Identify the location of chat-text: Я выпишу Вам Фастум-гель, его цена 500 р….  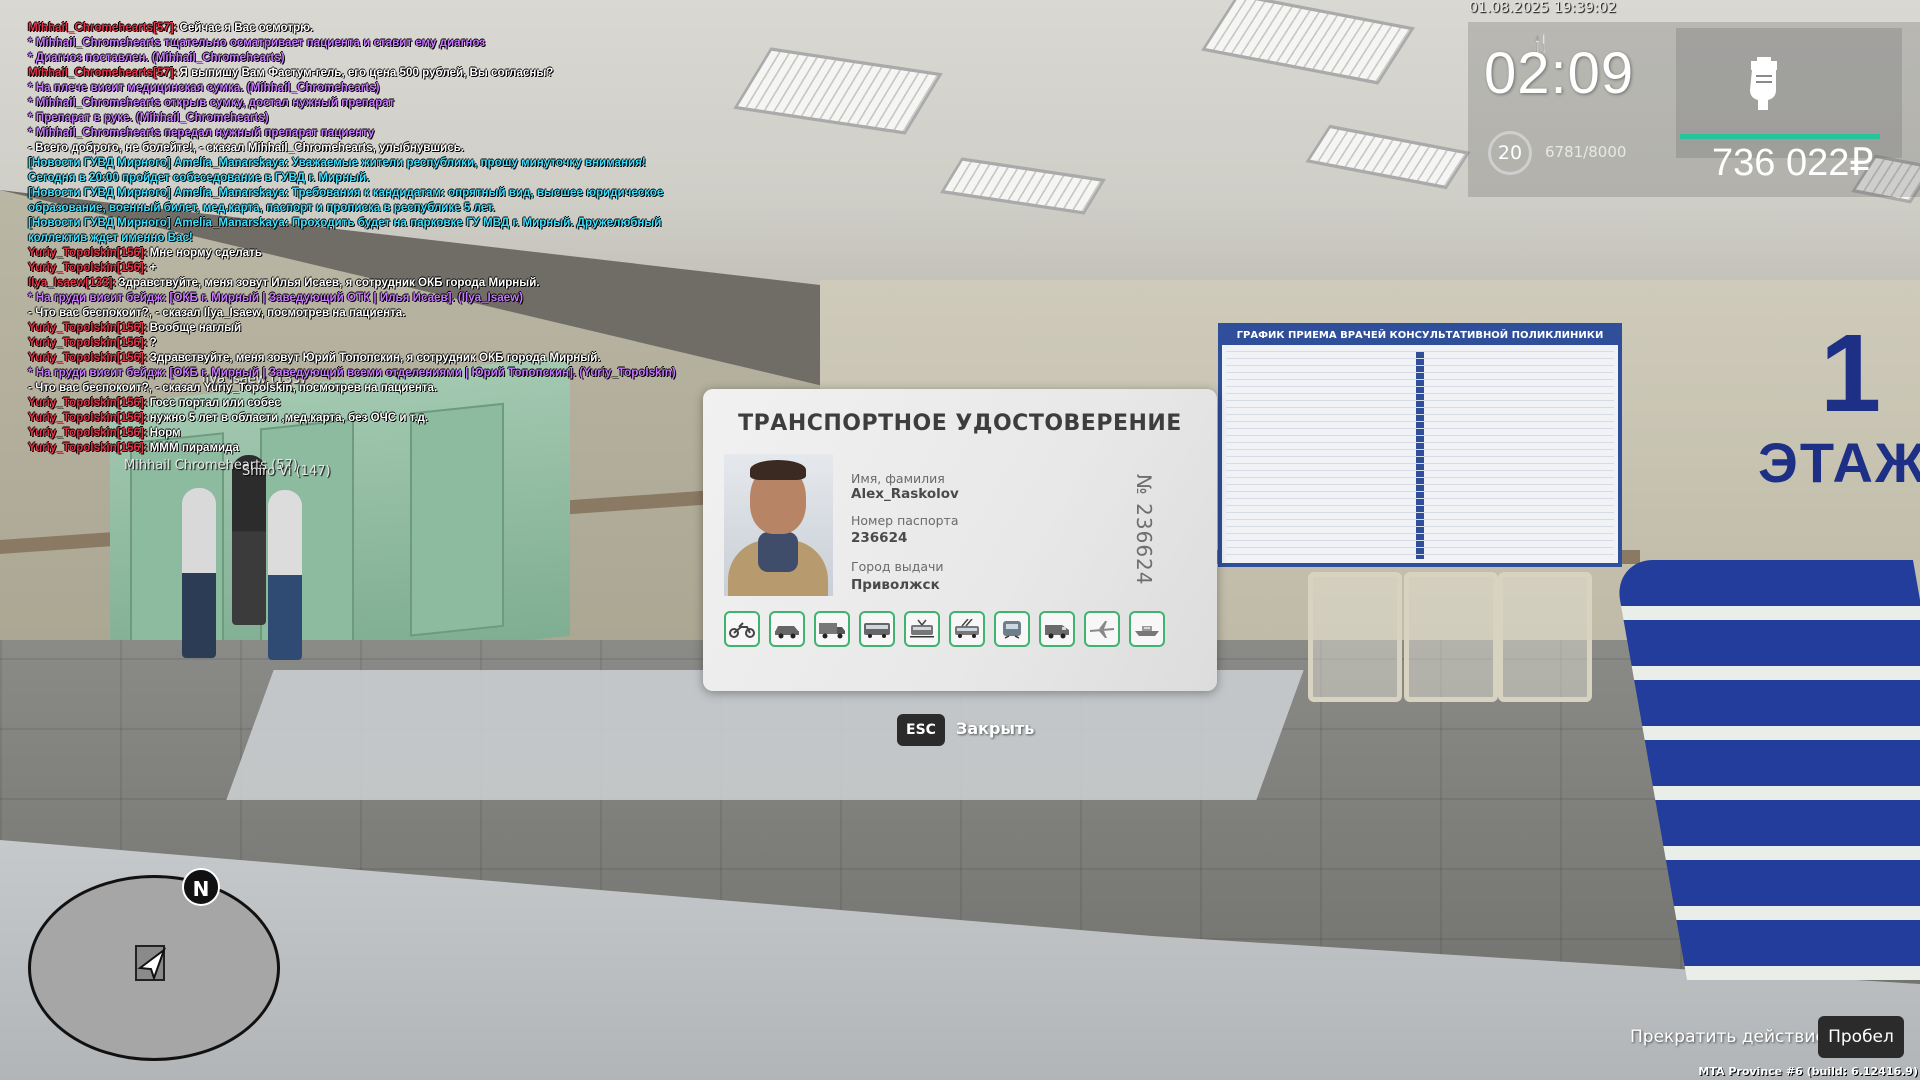
(366, 72).